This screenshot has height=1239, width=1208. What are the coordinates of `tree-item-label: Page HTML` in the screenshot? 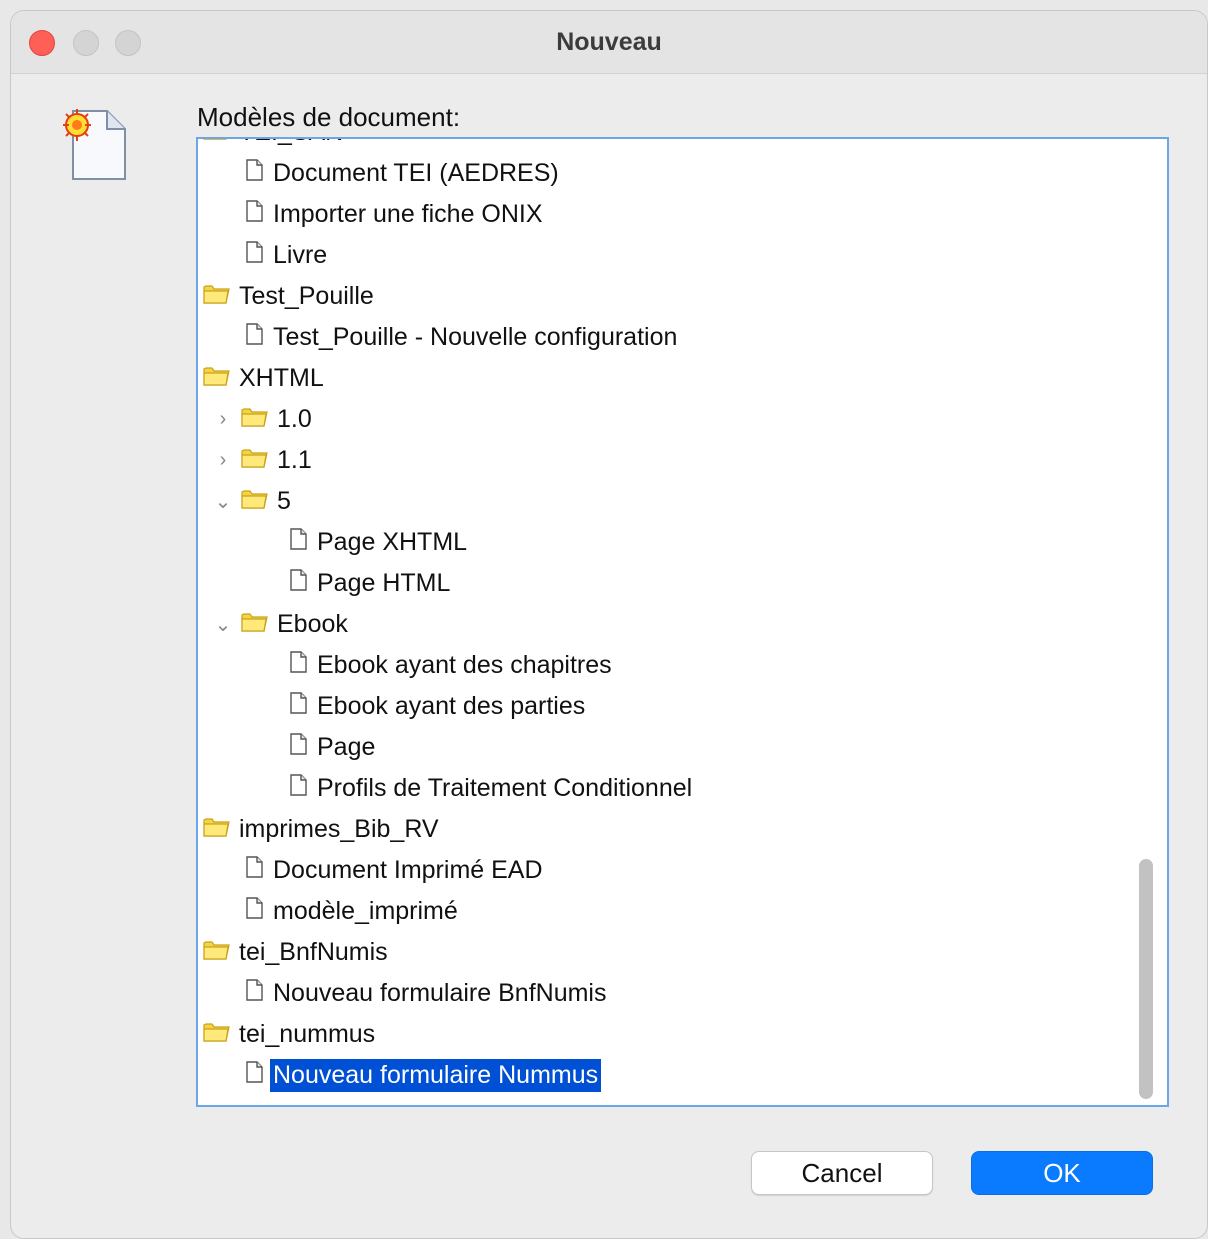 It's located at (384, 583).